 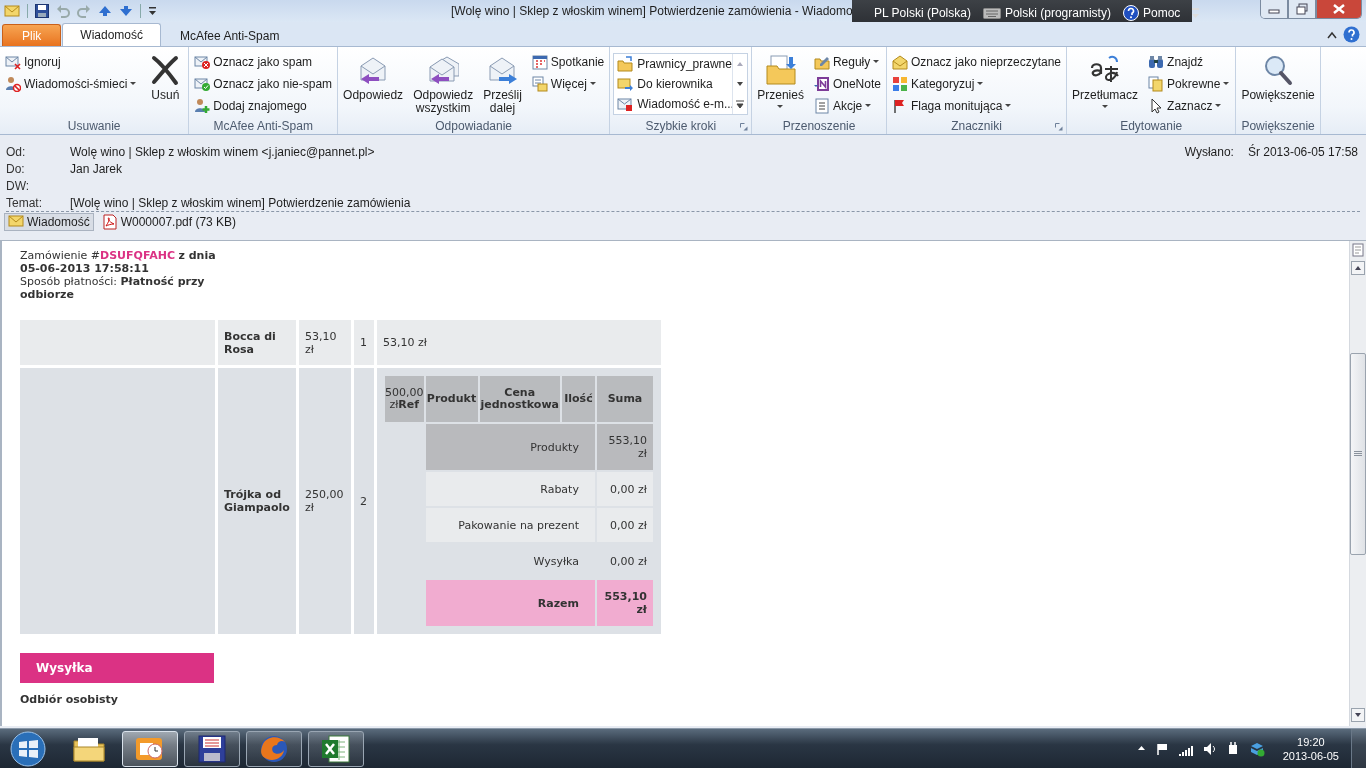 I want to click on scrollbar, so click(x=1357, y=483).